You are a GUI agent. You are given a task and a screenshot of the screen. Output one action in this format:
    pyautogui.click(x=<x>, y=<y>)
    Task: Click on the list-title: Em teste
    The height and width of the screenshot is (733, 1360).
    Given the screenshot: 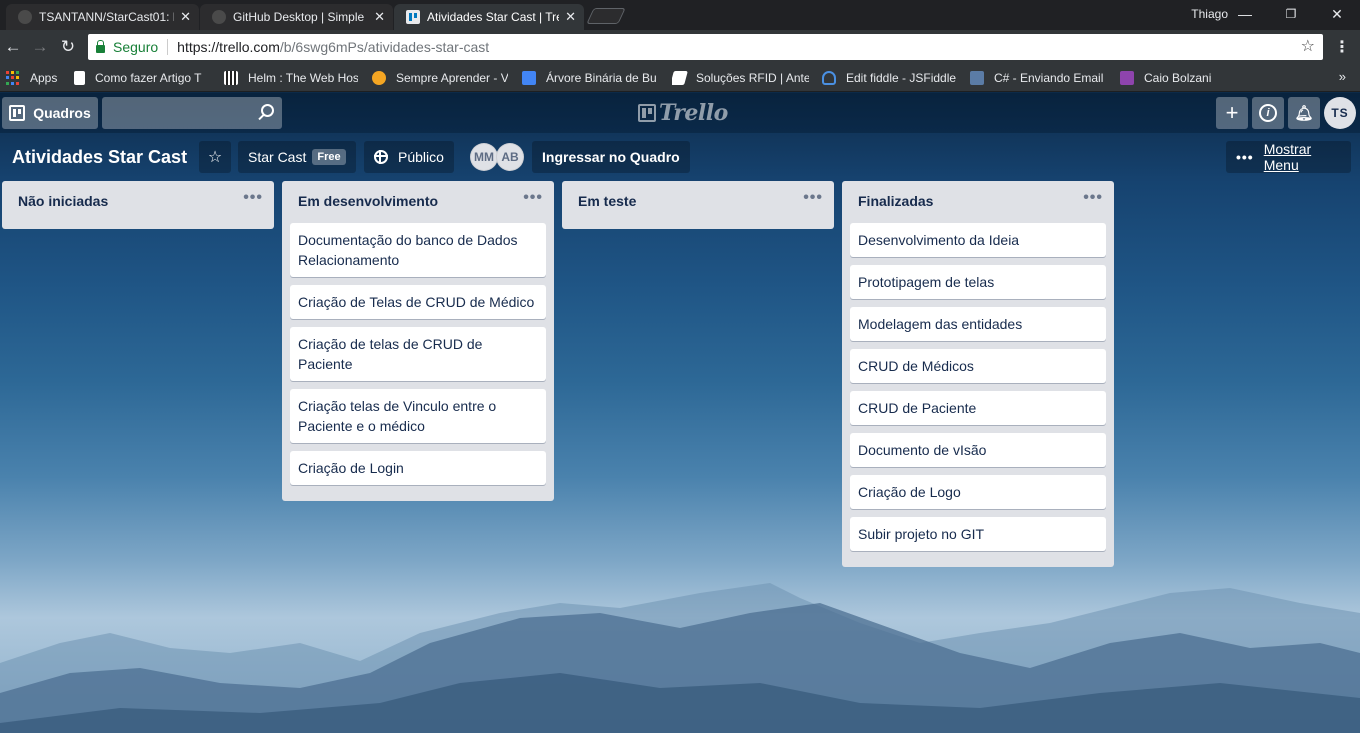 What is the action you would take?
    pyautogui.click(x=607, y=201)
    